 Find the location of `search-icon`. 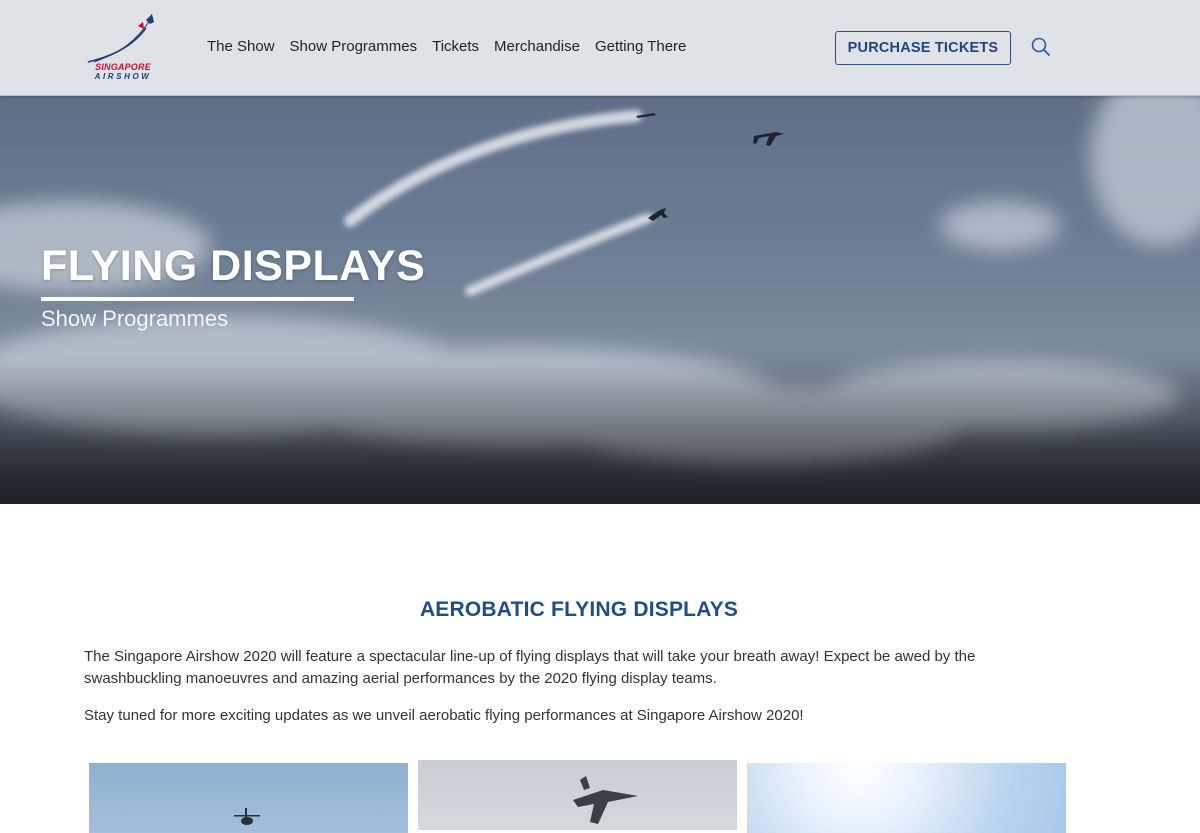

search-icon is located at coordinates (1040, 46).